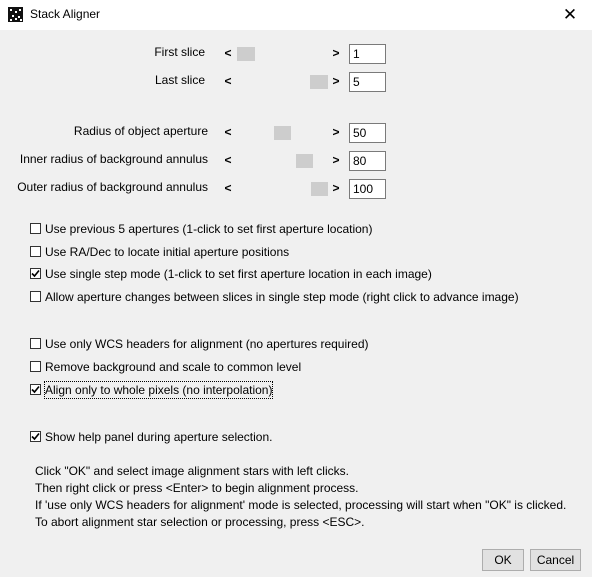  Describe the element at coordinates (282, 133) in the screenshot. I see `object-aperture-slider-thumb` at that location.